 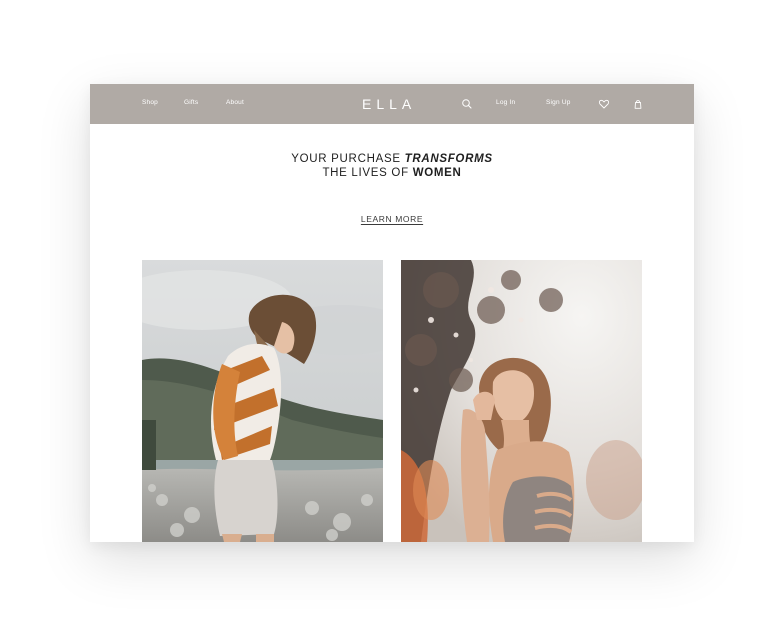 What do you see at coordinates (558, 102) in the screenshot?
I see `signup-link: Sign Up` at bounding box center [558, 102].